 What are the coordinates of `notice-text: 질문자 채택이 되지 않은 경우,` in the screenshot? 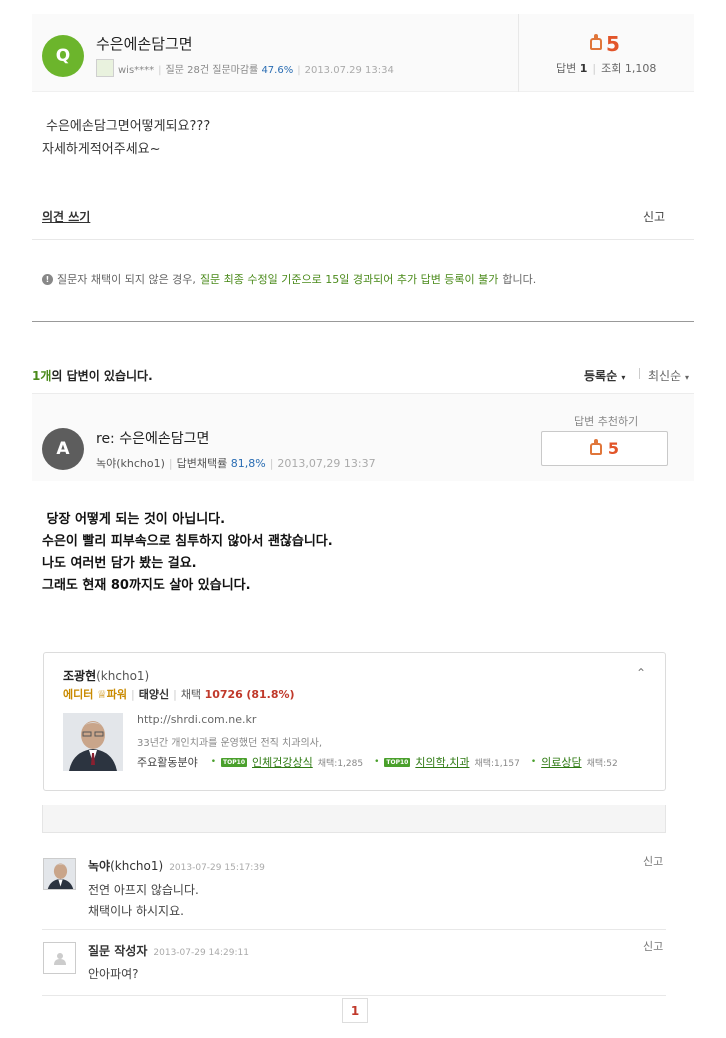 It's located at (126, 279).